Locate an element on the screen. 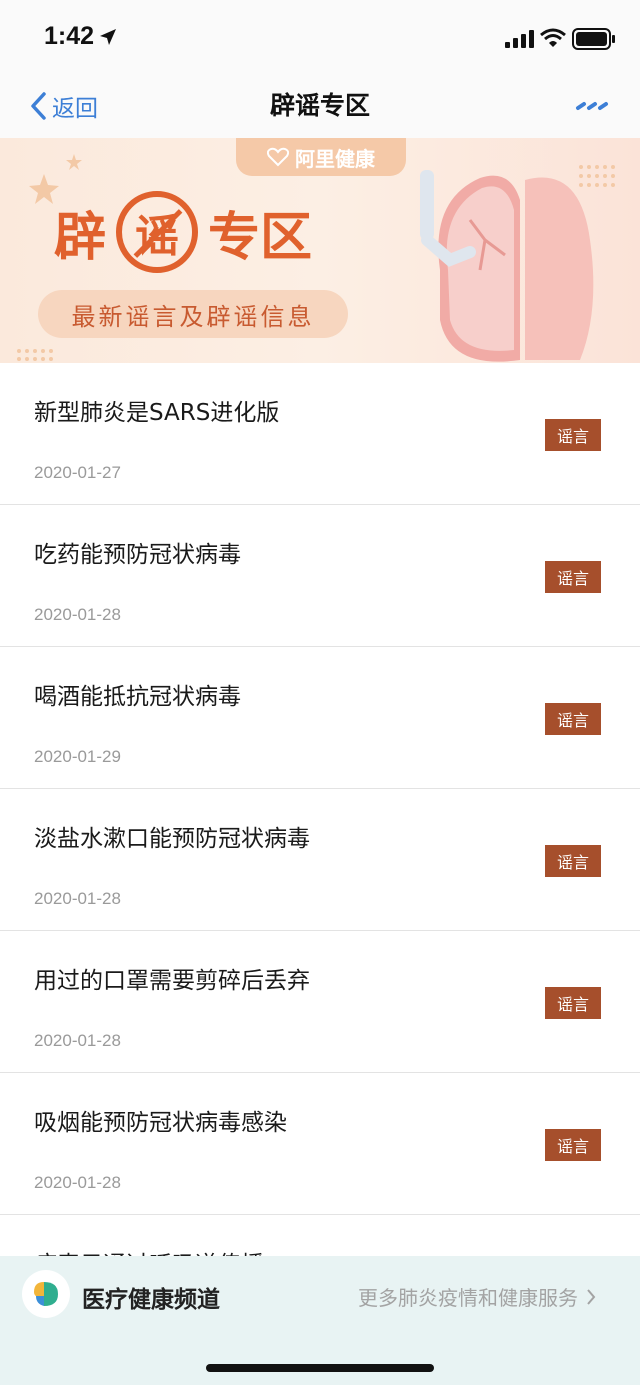  more-services-link: 更多肺炎疫情和健康服务 is located at coordinates (477, 1296).